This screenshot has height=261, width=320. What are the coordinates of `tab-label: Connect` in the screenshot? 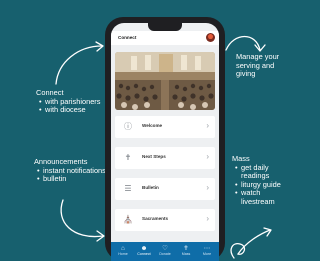 It's located at (144, 254).